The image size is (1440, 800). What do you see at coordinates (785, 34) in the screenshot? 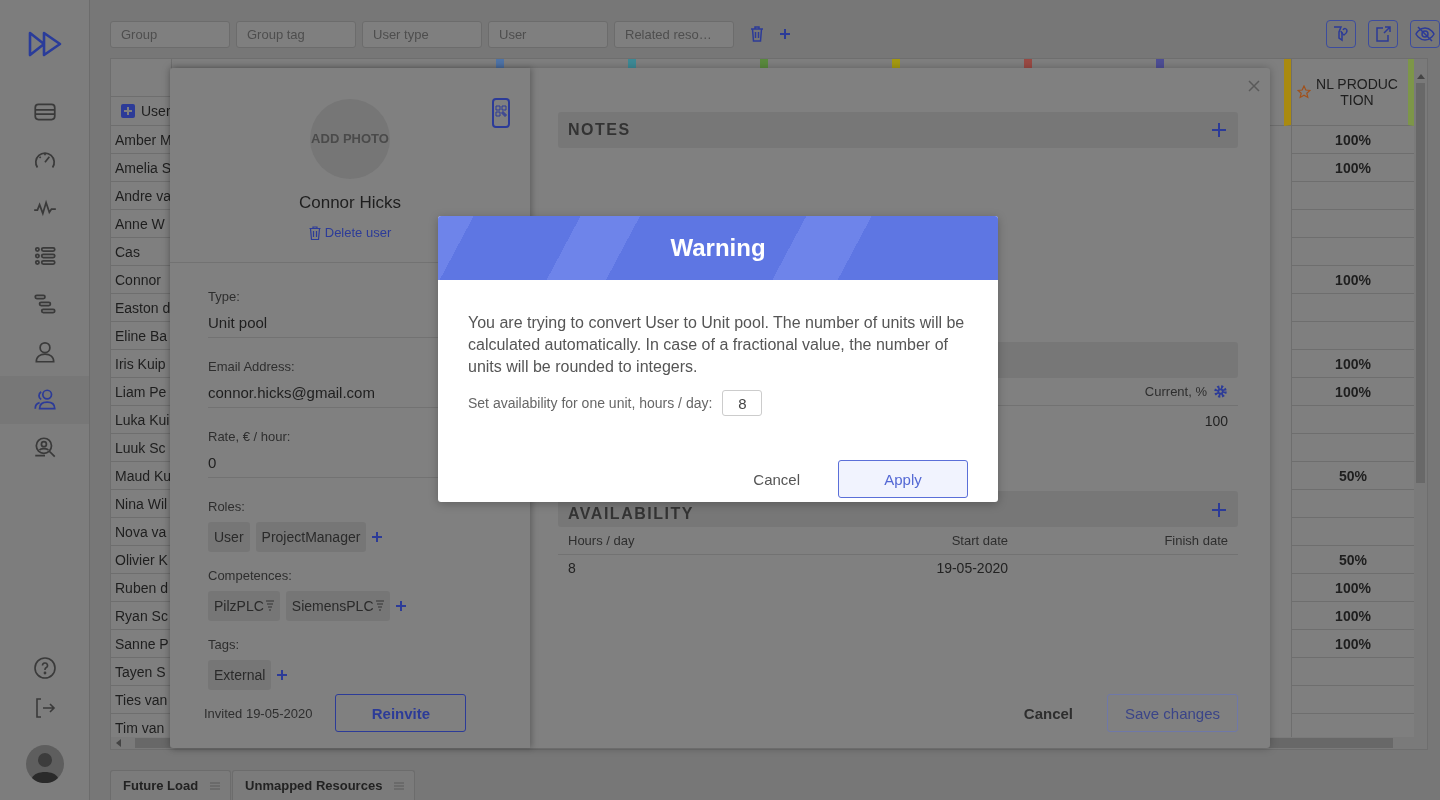
I see `plus-icon` at bounding box center [785, 34].